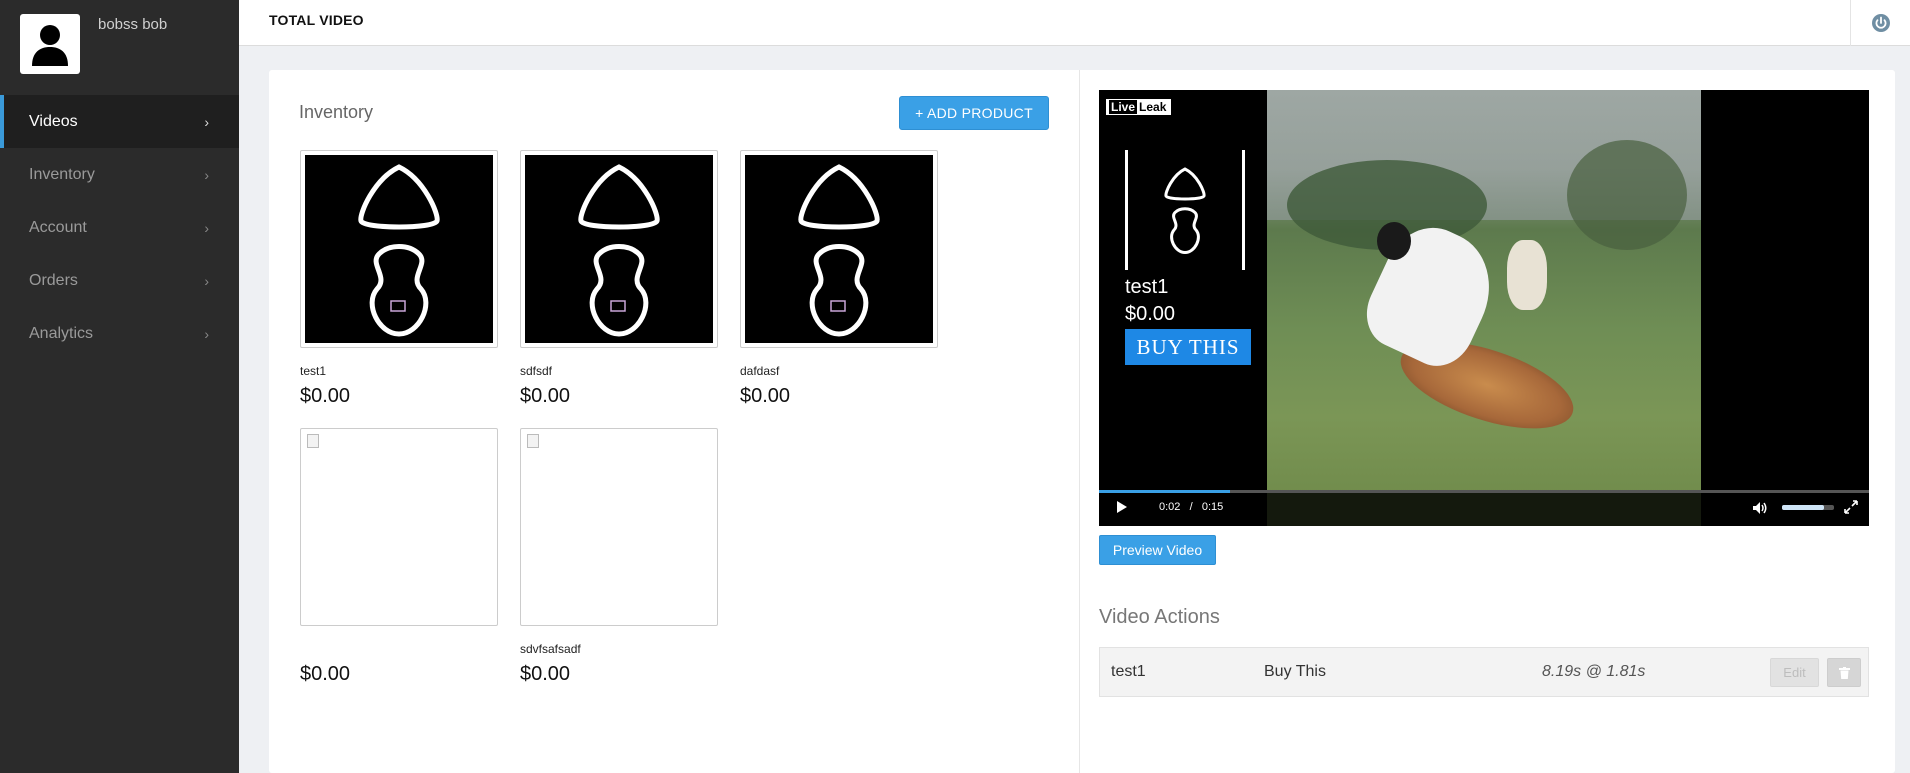  I want to click on sidebar-item-inventory: Inventory ›, so click(119, 174).